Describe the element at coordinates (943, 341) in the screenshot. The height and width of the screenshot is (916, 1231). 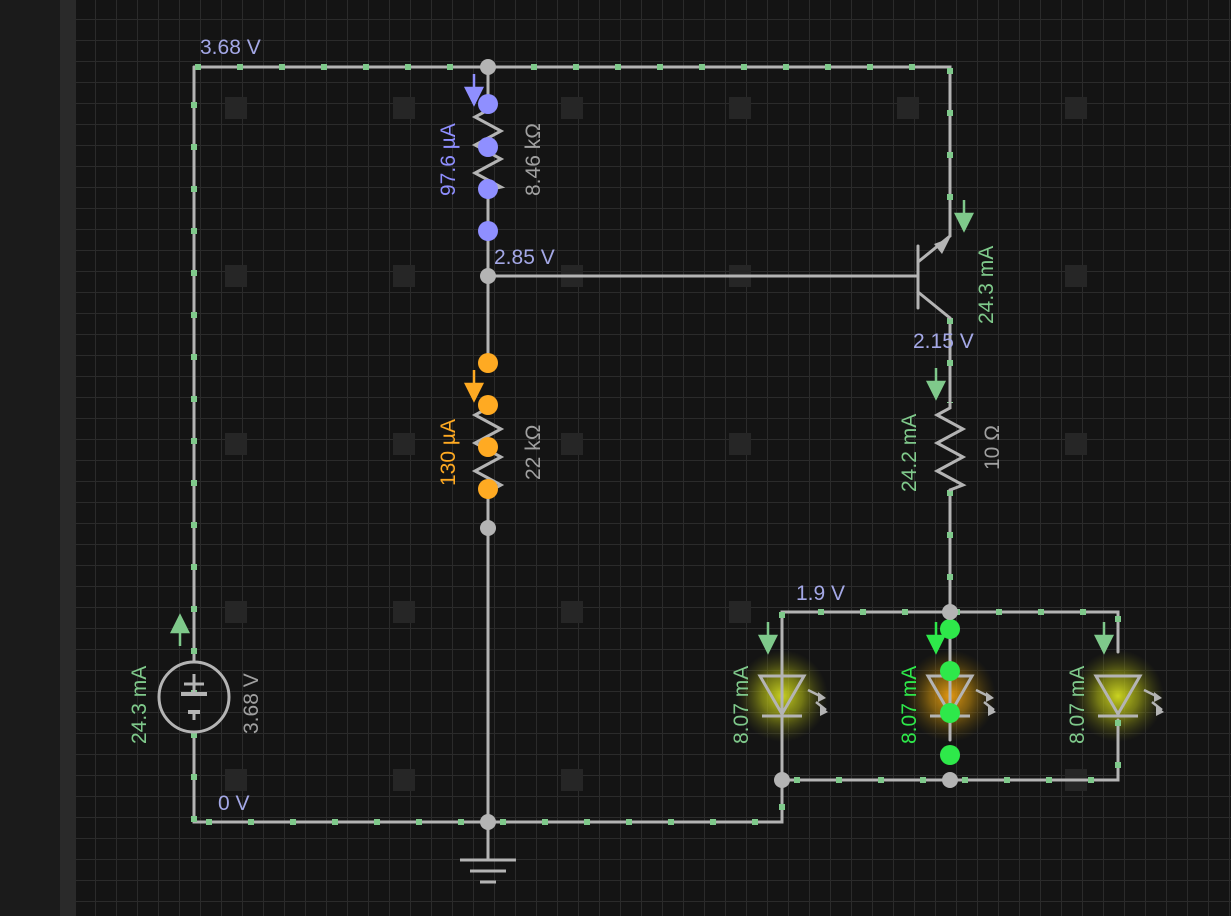
I see `emitter-voltage-label: 2.15 V` at that location.